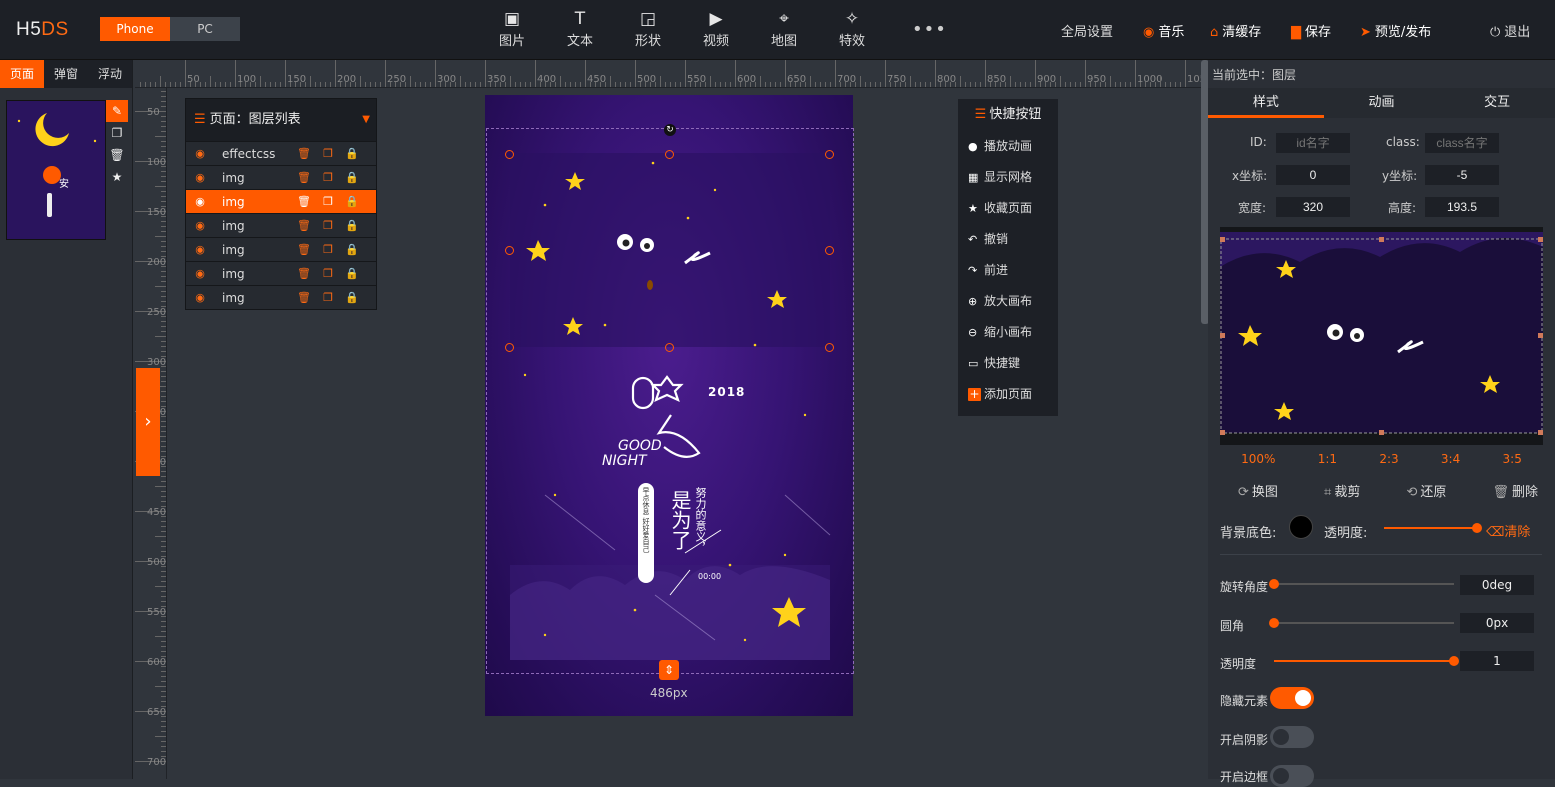 The image size is (1555, 787). I want to click on page-thumbnail: 安, so click(56, 170).